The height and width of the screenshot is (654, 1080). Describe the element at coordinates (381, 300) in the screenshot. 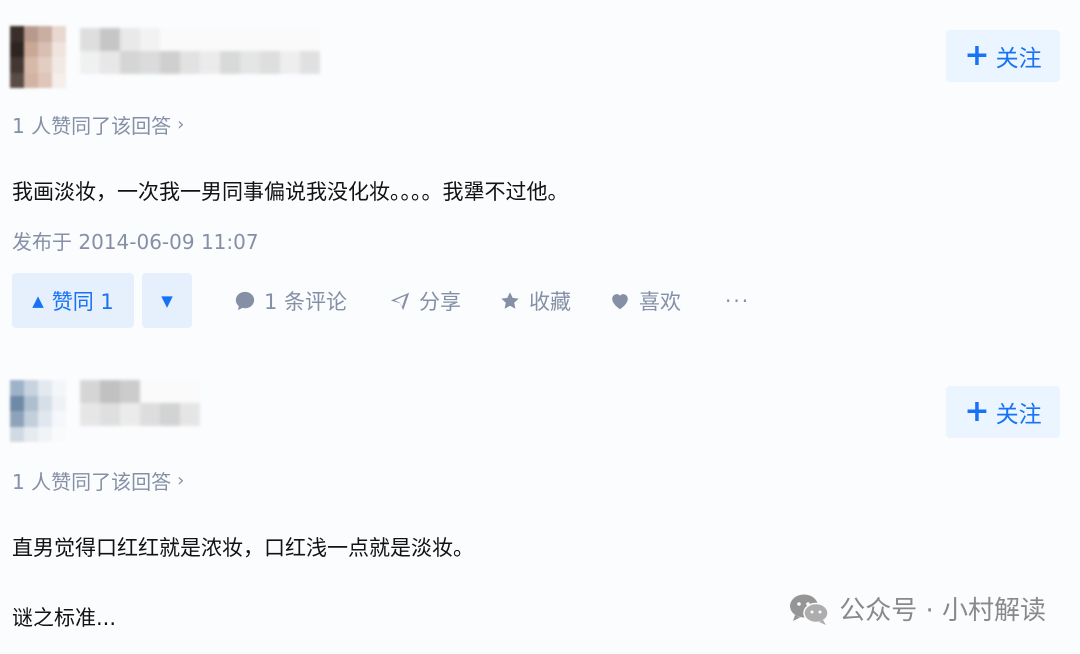

I see `action-bar: ▲ 赞同 1 ▼ 1 条评论 分享 收藏 喜欢 ···` at that location.